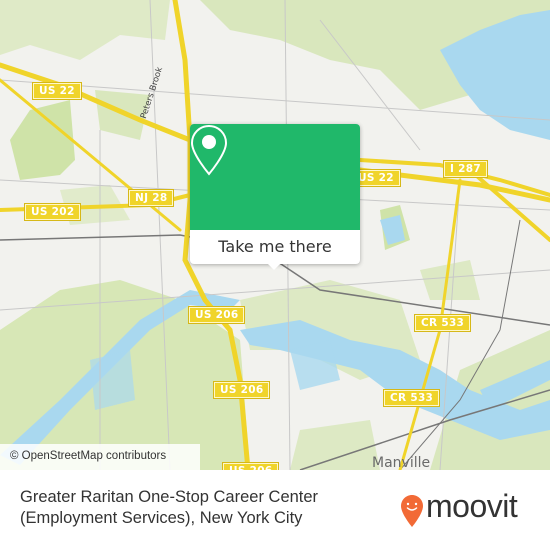  I want to click on place-label-manville: Manville, so click(401, 462).